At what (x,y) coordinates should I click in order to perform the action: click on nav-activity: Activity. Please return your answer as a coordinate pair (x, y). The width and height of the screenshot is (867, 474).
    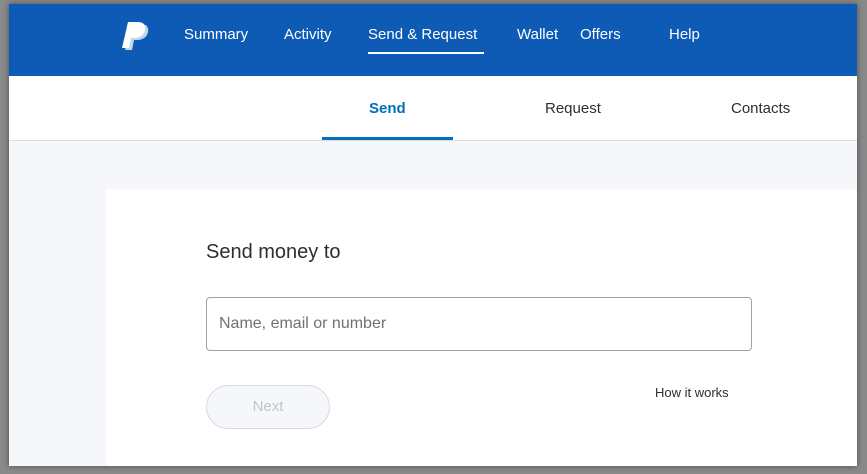
    Looking at the image, I should click on (308, 35).